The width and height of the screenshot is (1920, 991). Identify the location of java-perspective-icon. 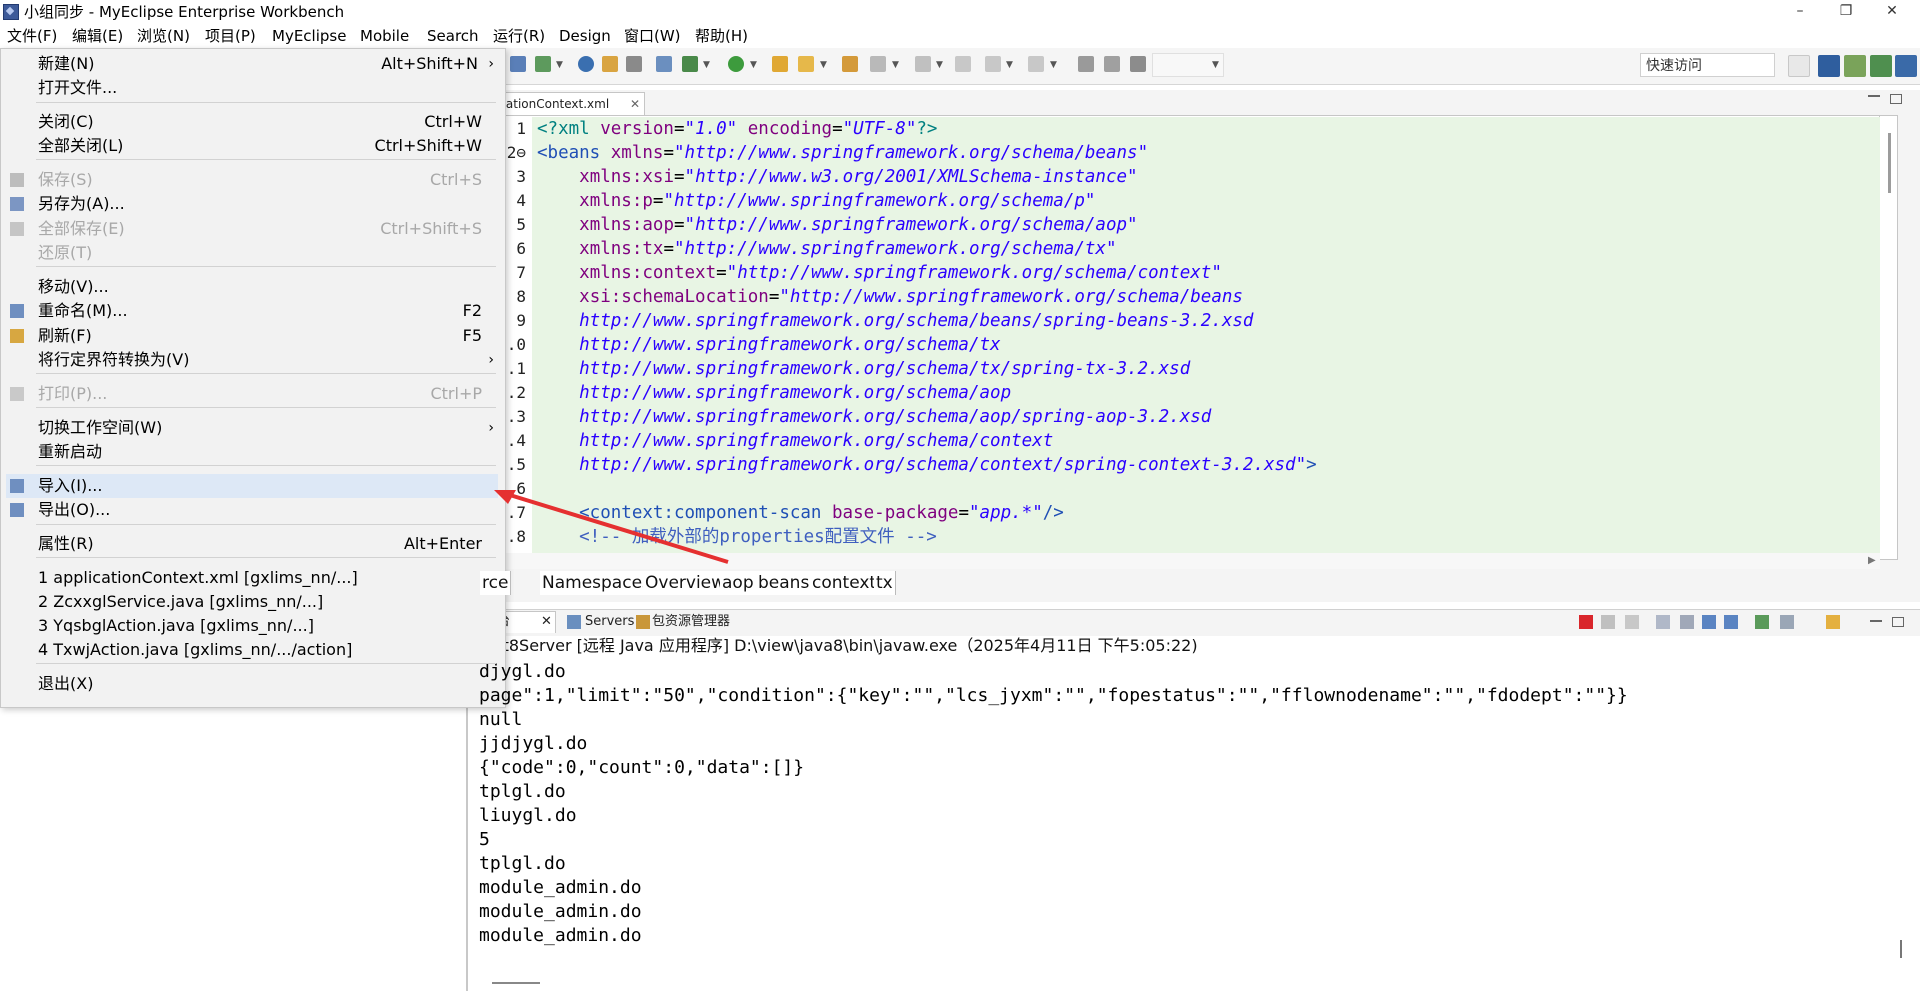
(1829, 66).